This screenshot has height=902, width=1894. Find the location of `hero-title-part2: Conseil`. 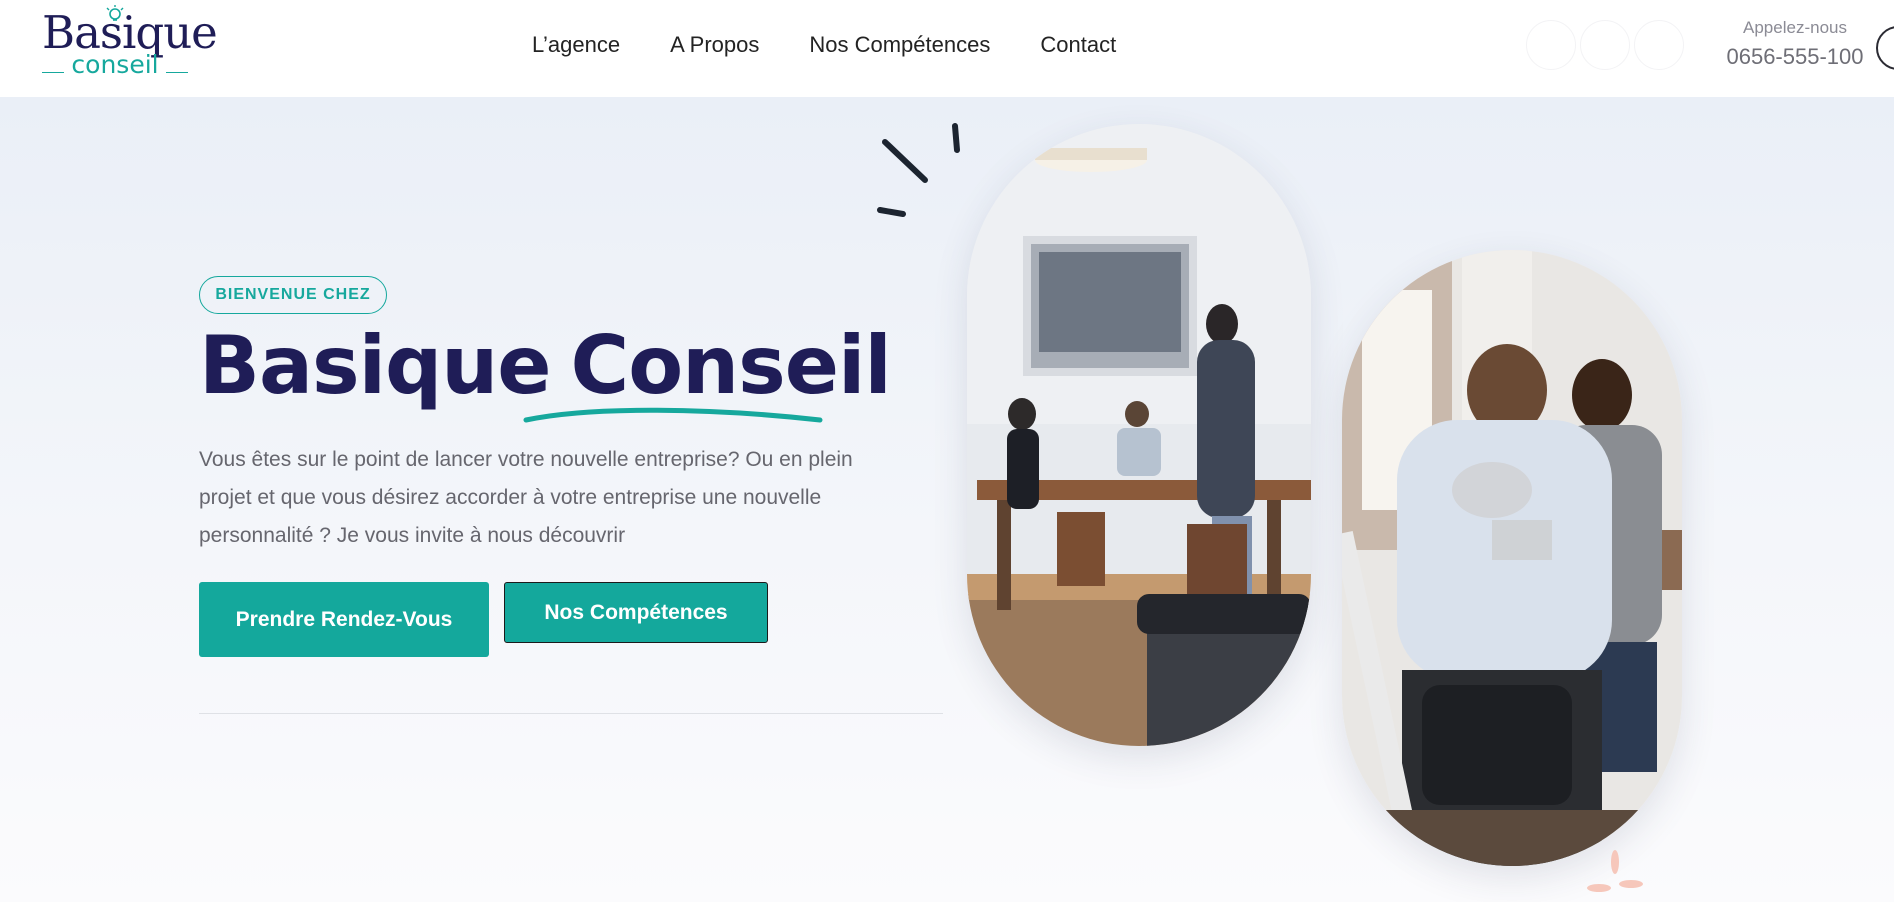

hero-title-part2: Conseil is located at coordinates (730, 365).